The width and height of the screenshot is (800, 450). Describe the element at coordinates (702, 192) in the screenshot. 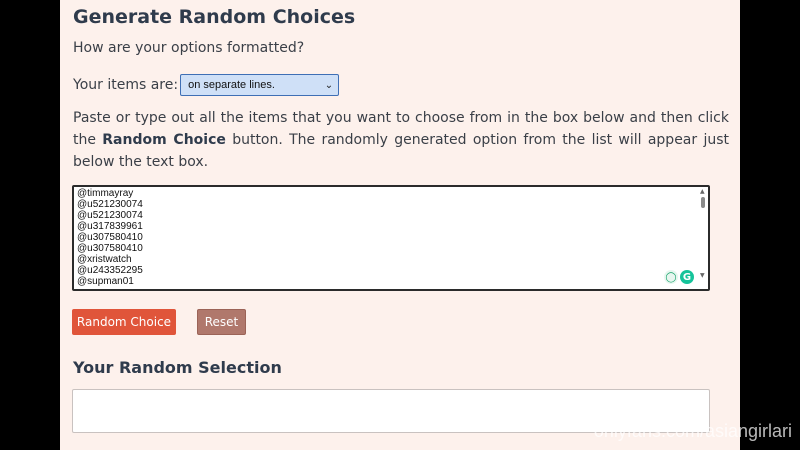

I see `scroll-up-icon: ▲` at that location.